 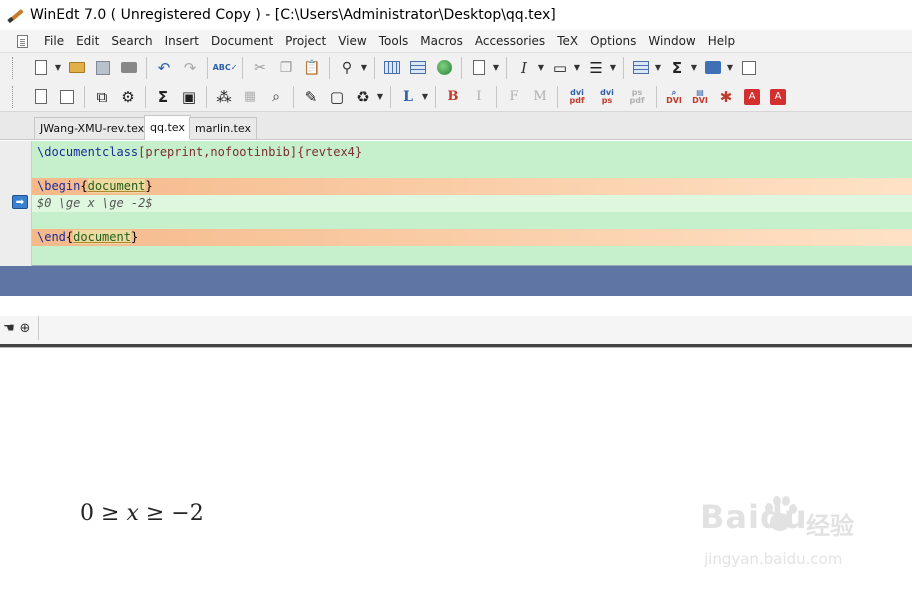 I want to click on copy-button: ❐, so click(x=286, y=68).